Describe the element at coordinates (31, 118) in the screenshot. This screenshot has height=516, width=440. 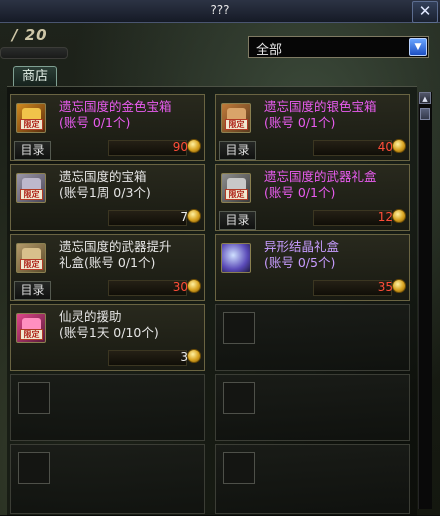
I see `gold-chest-icon: 限定` at that location.